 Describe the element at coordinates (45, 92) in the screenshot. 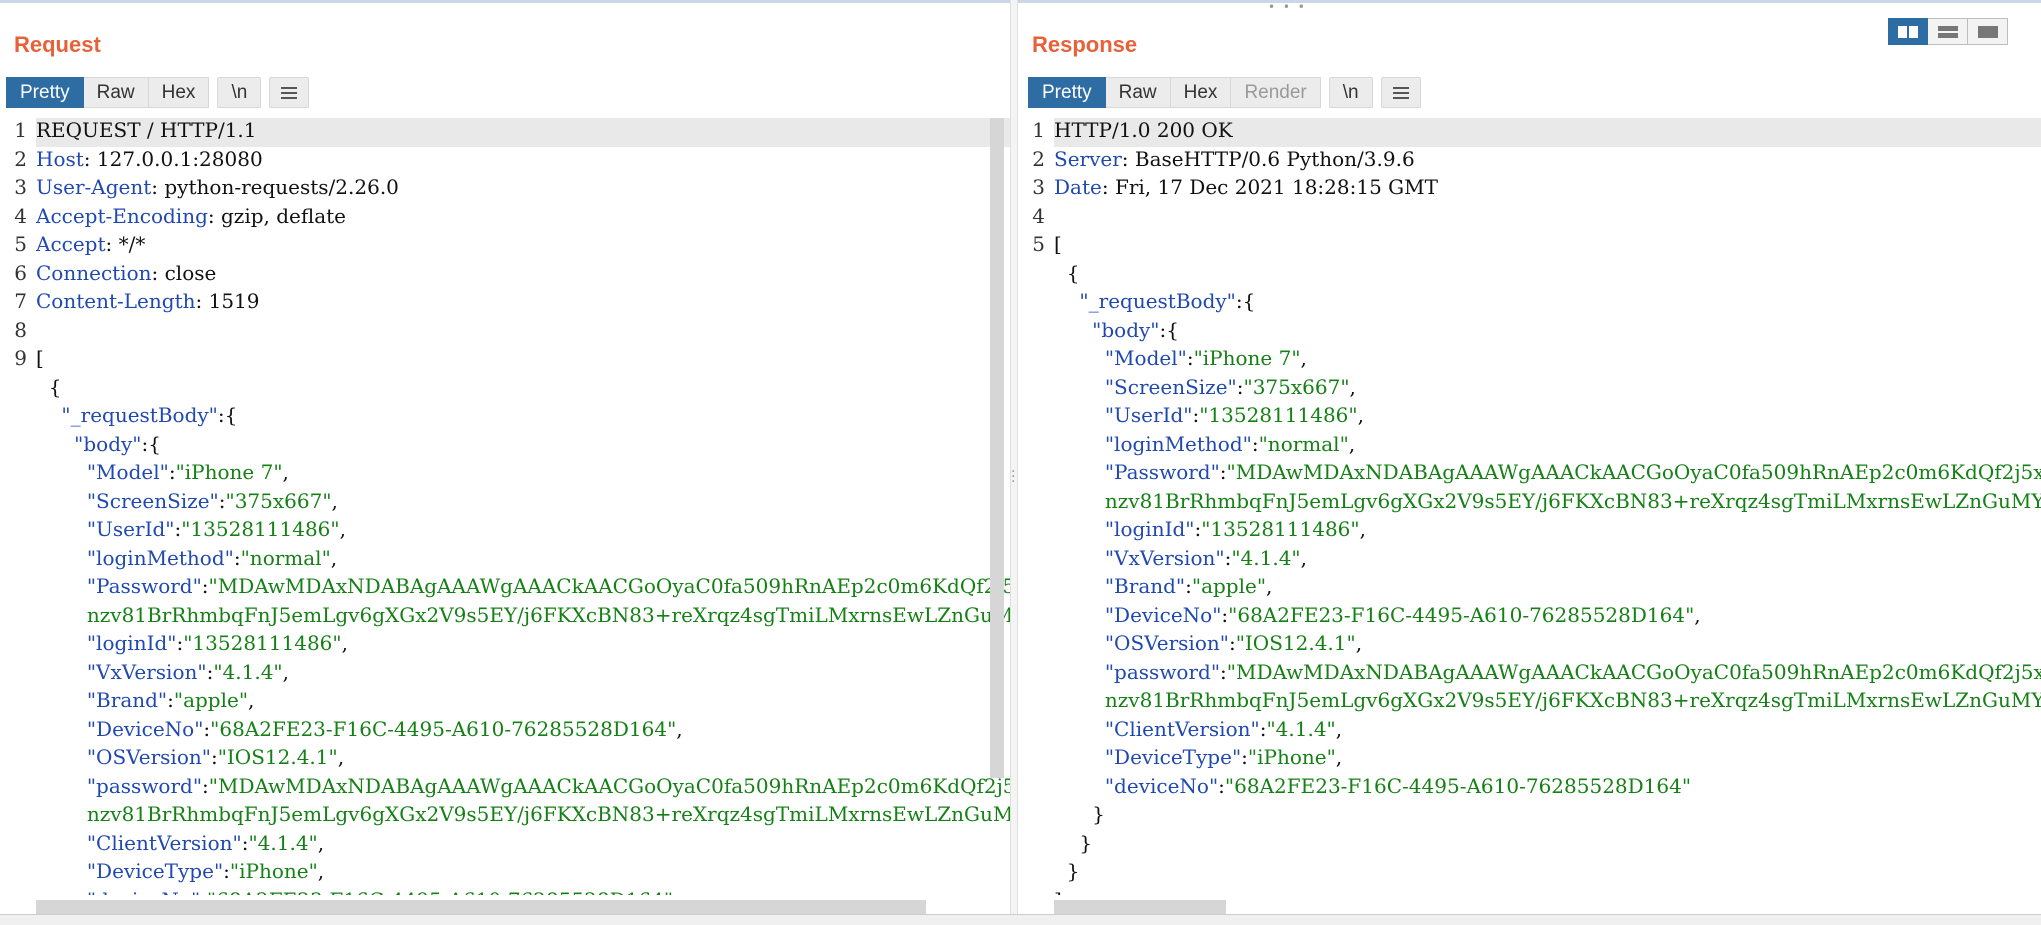

I see `request-tab-pretty: Pretty` at that location.